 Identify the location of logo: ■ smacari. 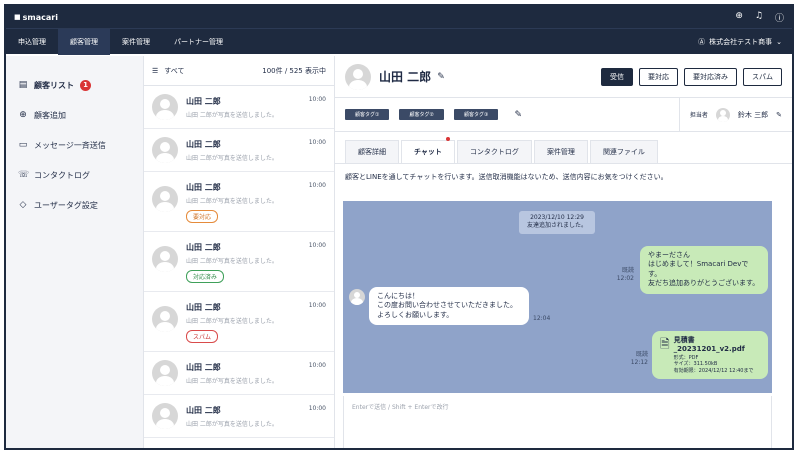
(36, 17).